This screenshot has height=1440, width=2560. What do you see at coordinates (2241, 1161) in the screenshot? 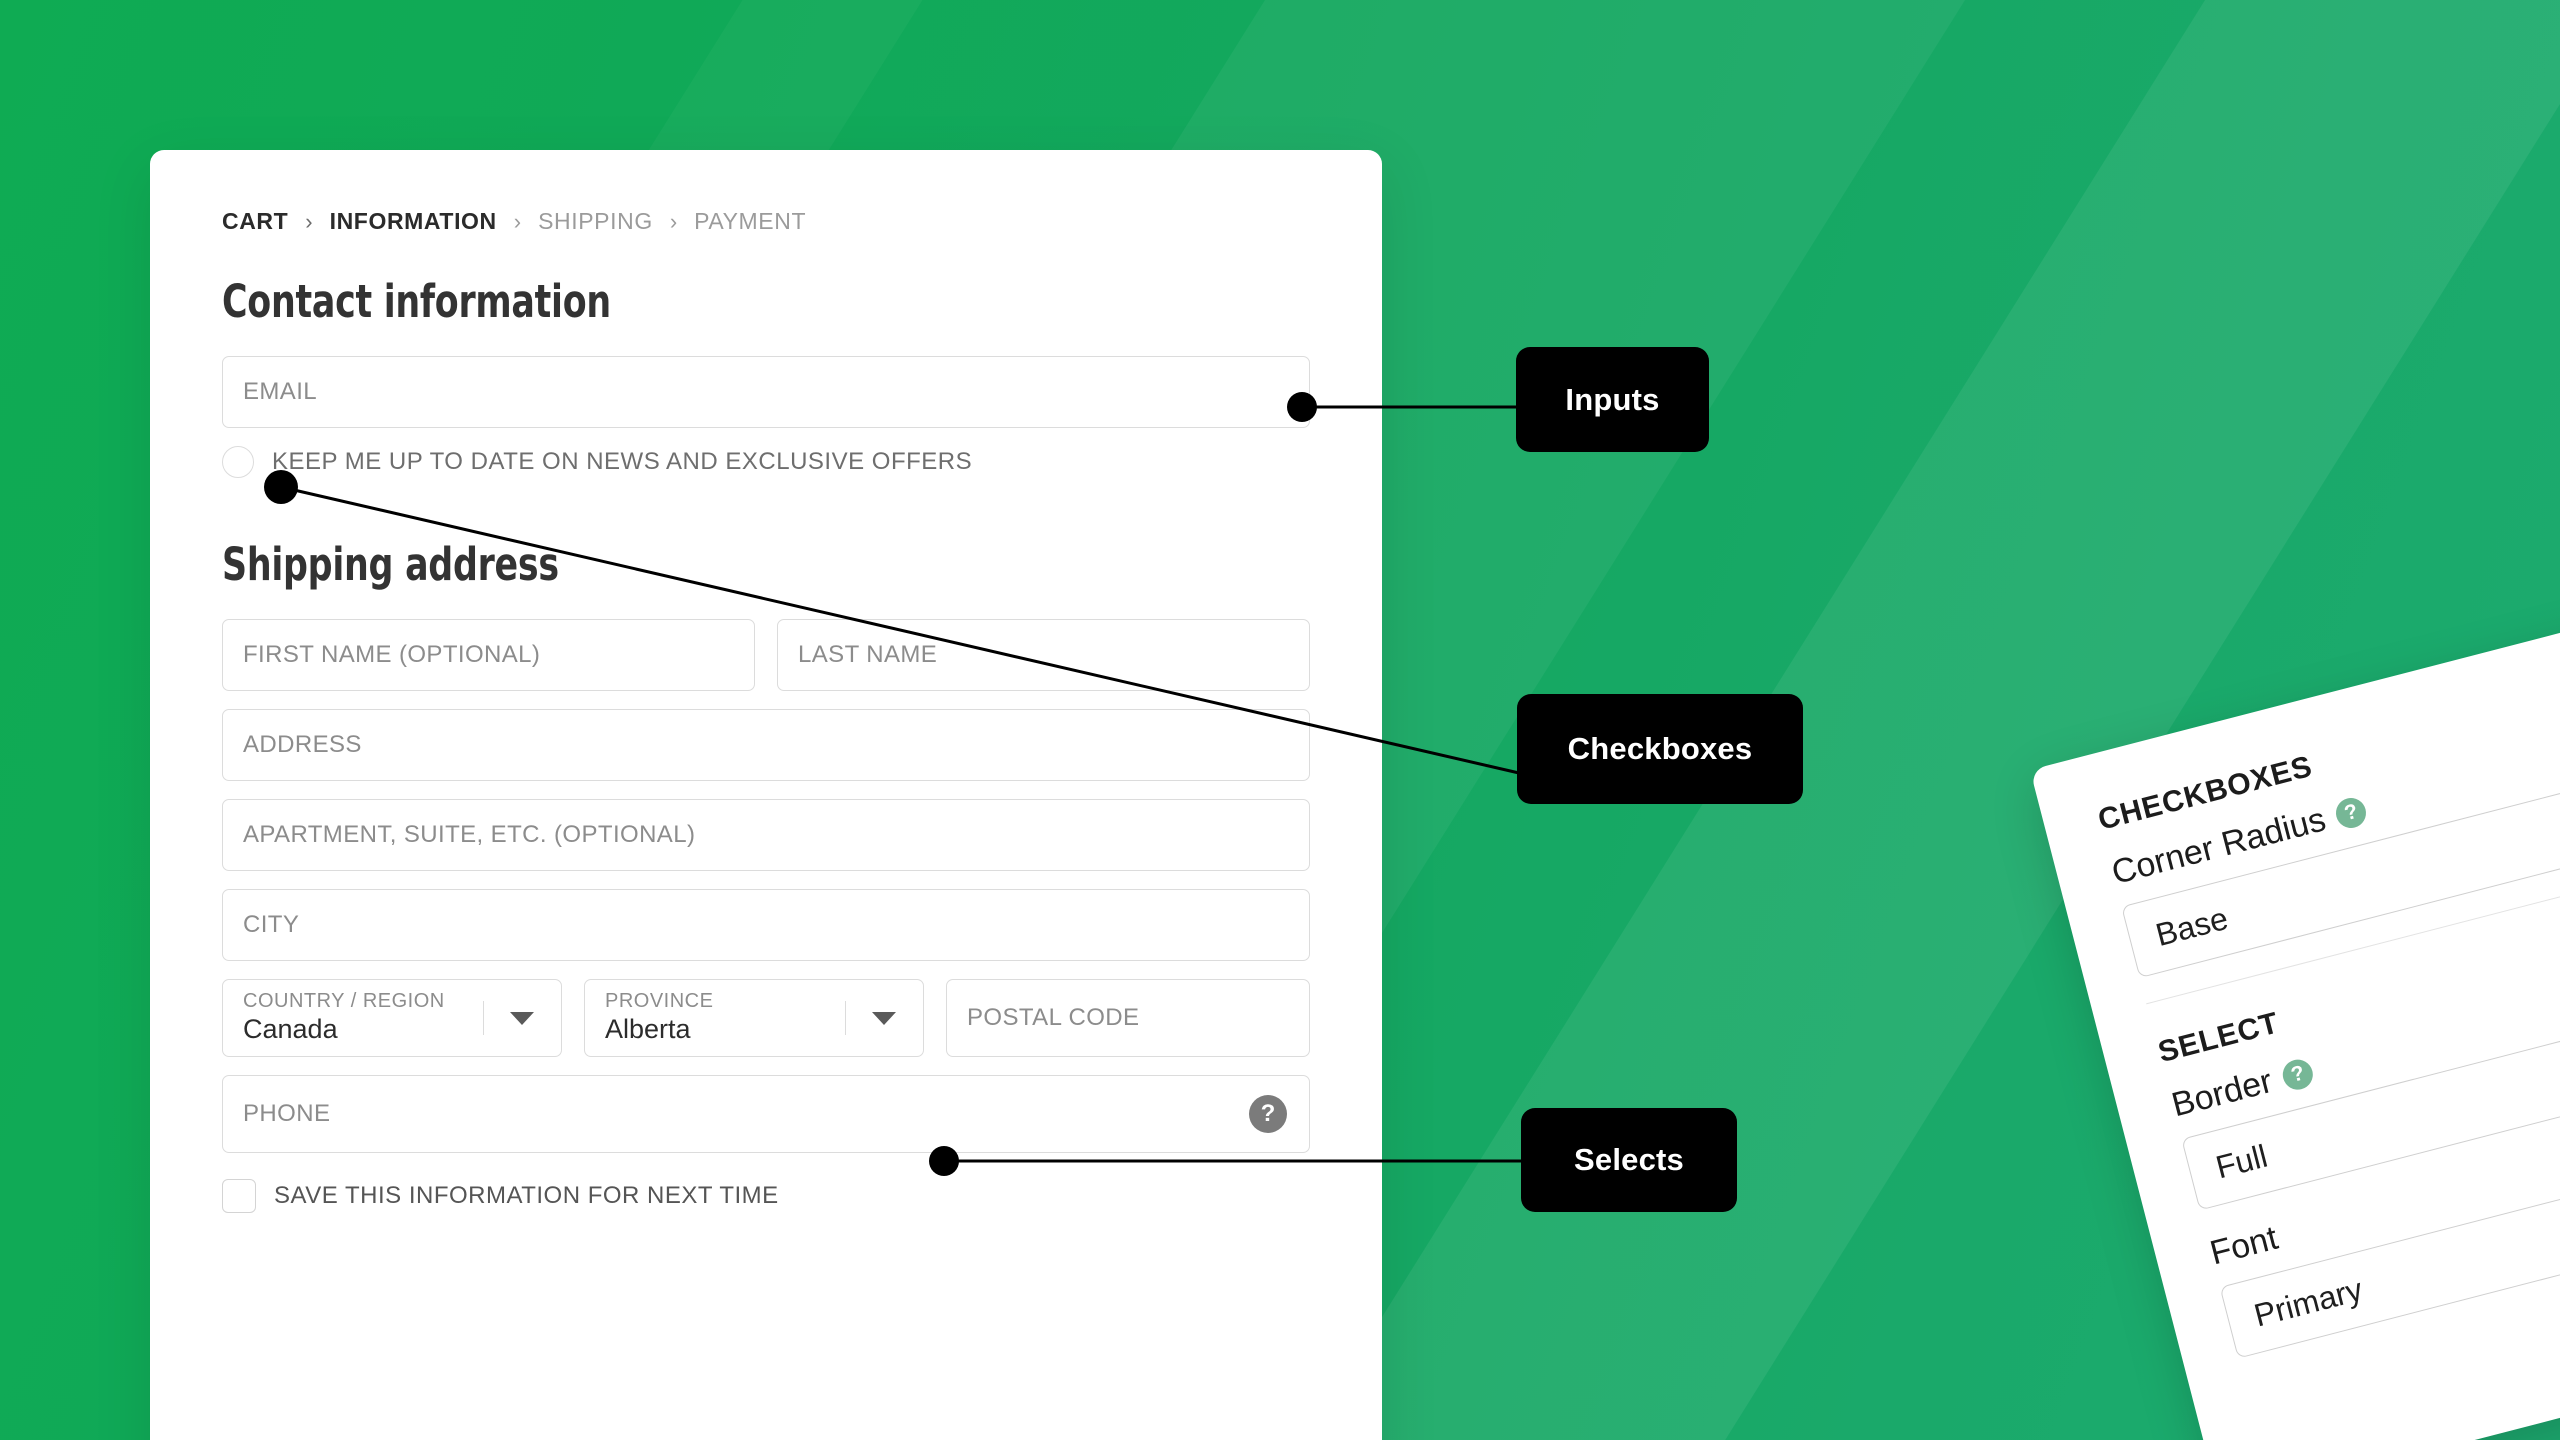
I see `panel-select-value: Full` at bounding box center [2241, 1161].